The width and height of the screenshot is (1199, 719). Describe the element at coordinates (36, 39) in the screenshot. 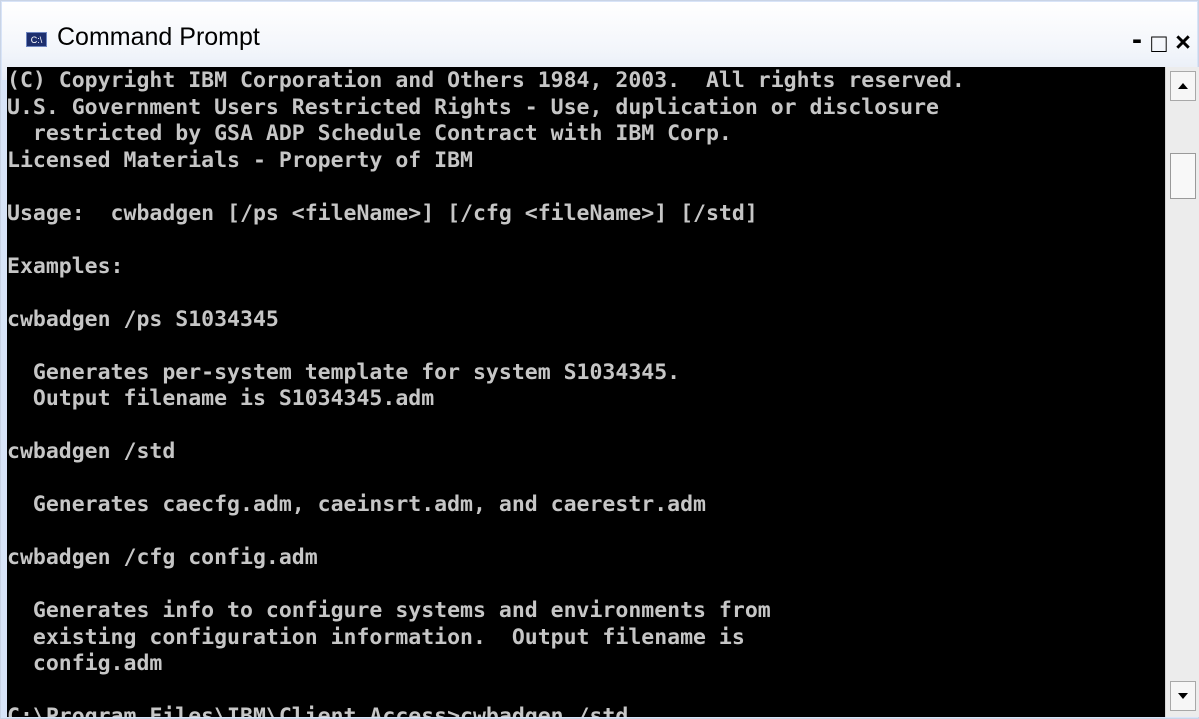

I see `command-prompt-icon: C:\` at that location.